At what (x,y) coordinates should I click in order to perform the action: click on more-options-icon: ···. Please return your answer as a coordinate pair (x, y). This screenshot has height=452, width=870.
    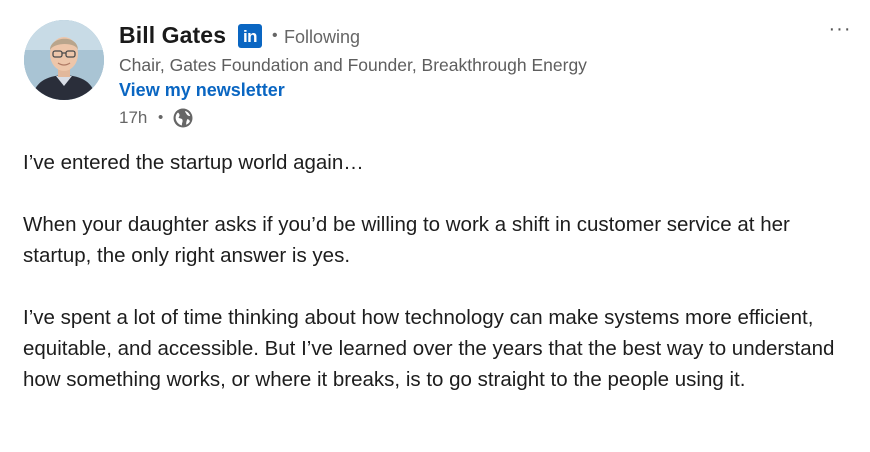
    Looking at the image, I should click on (840, 29).